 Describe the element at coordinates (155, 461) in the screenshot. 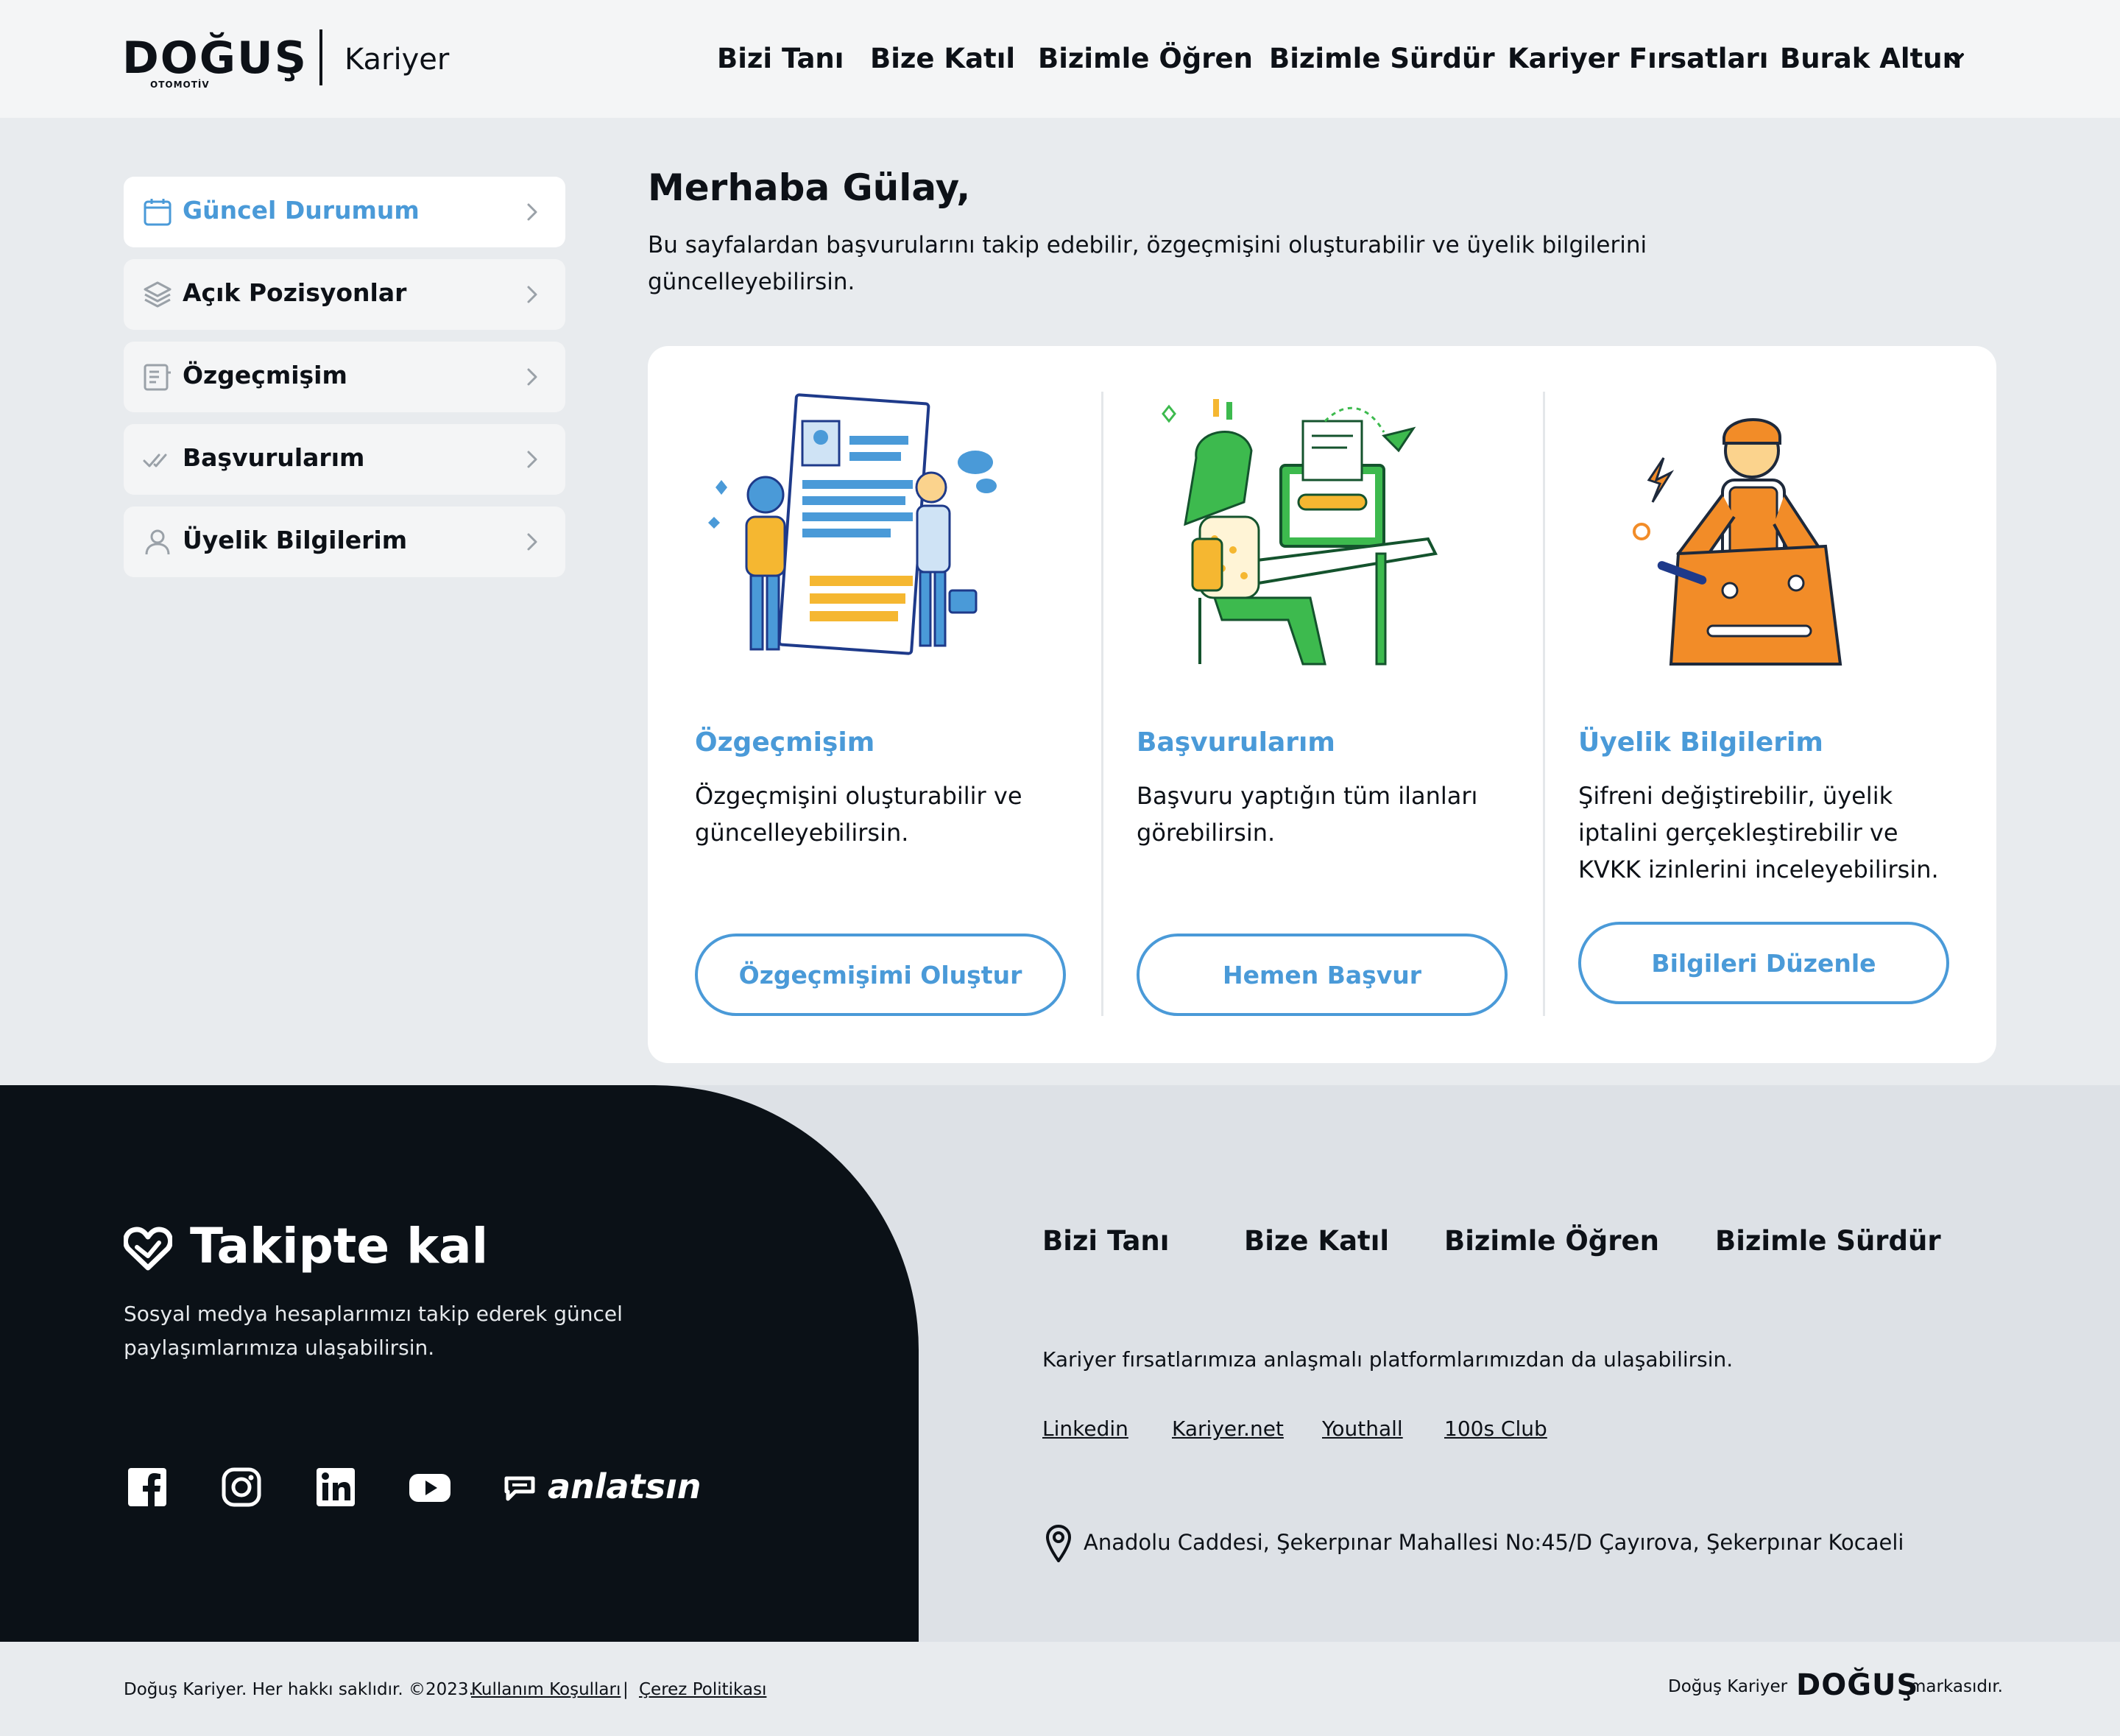

I see `double-check-icon` at that location.